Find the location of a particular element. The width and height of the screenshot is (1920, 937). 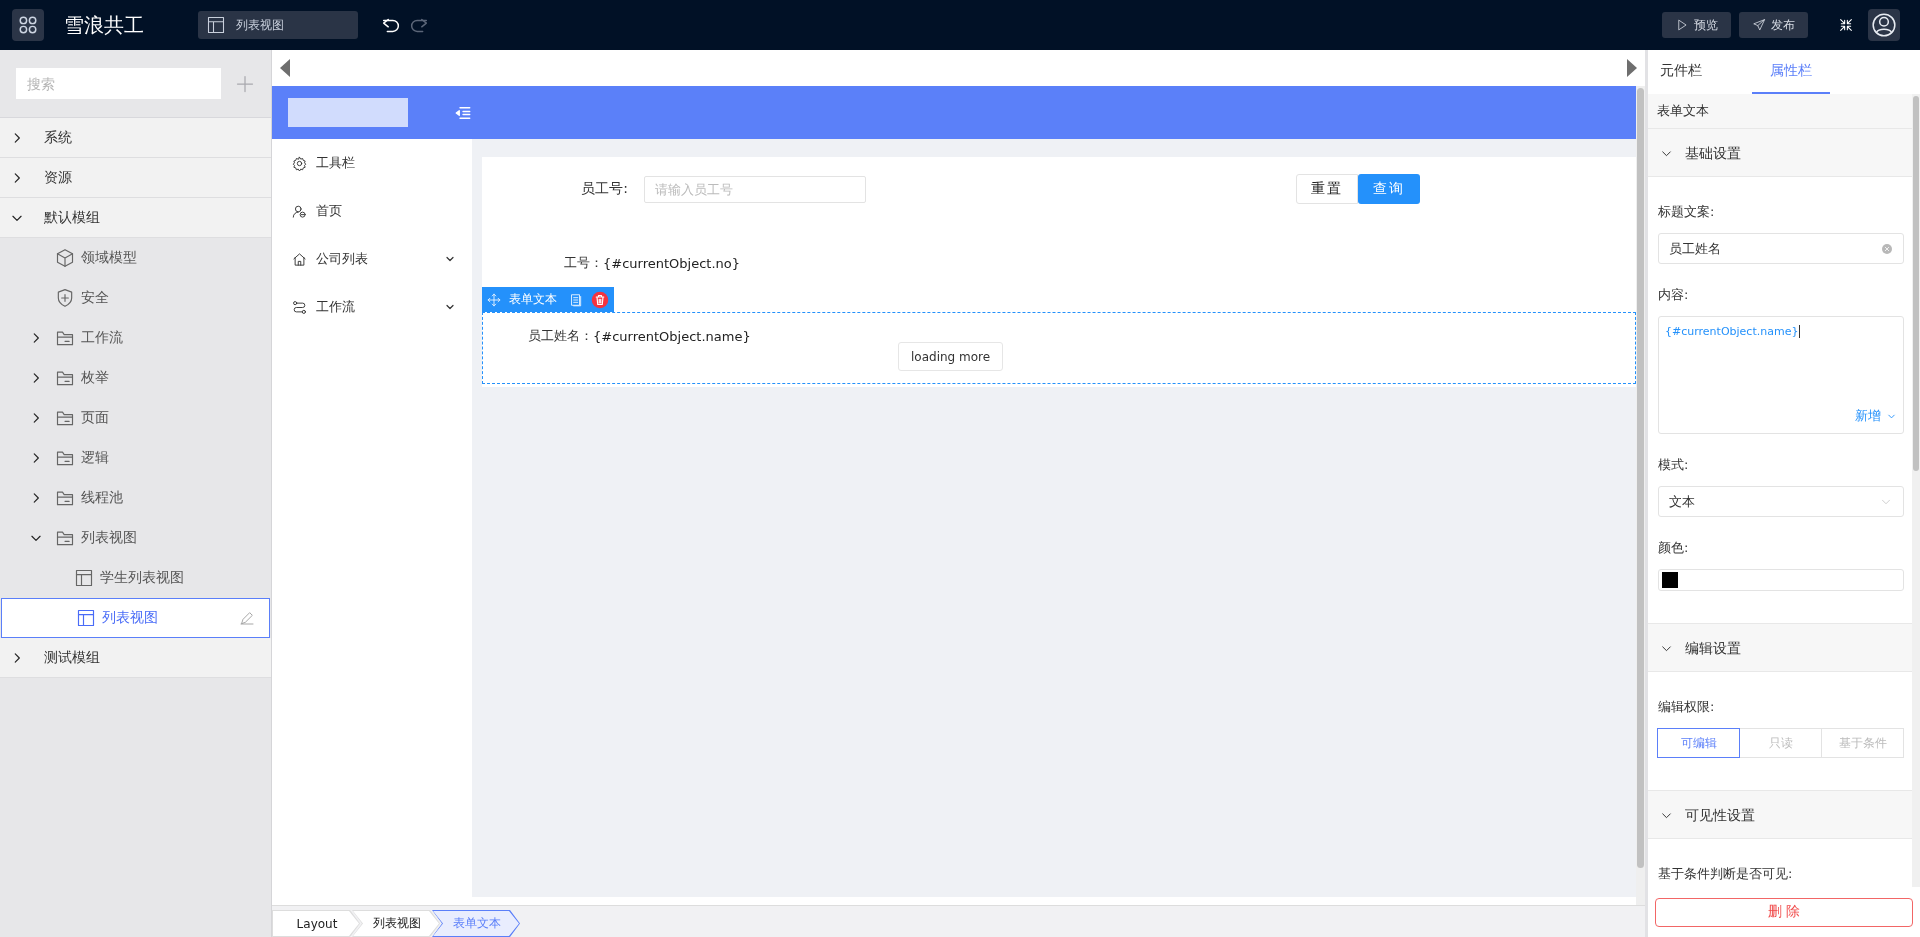

delete-icon is located at coordinates (600, 299).